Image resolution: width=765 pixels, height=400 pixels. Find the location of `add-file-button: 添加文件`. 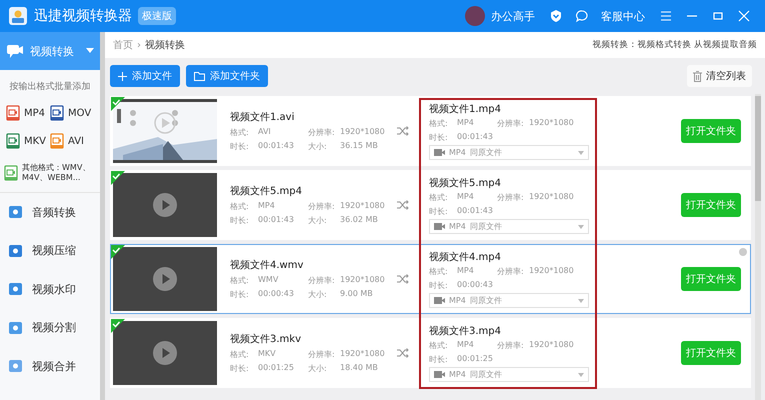

add-file-button: 添加文件 is located at coordinates (145, 76).